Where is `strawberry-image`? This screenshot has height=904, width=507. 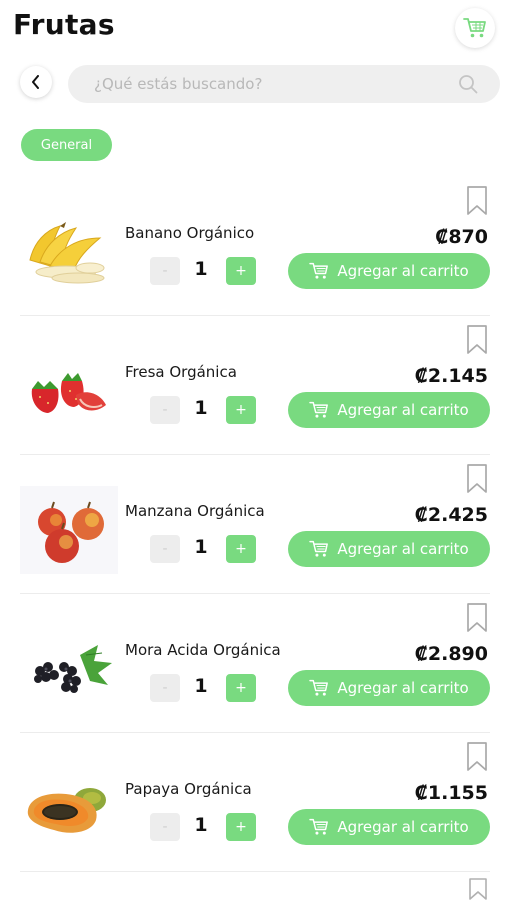
strawberry-image is located at coordinates (69, 391).